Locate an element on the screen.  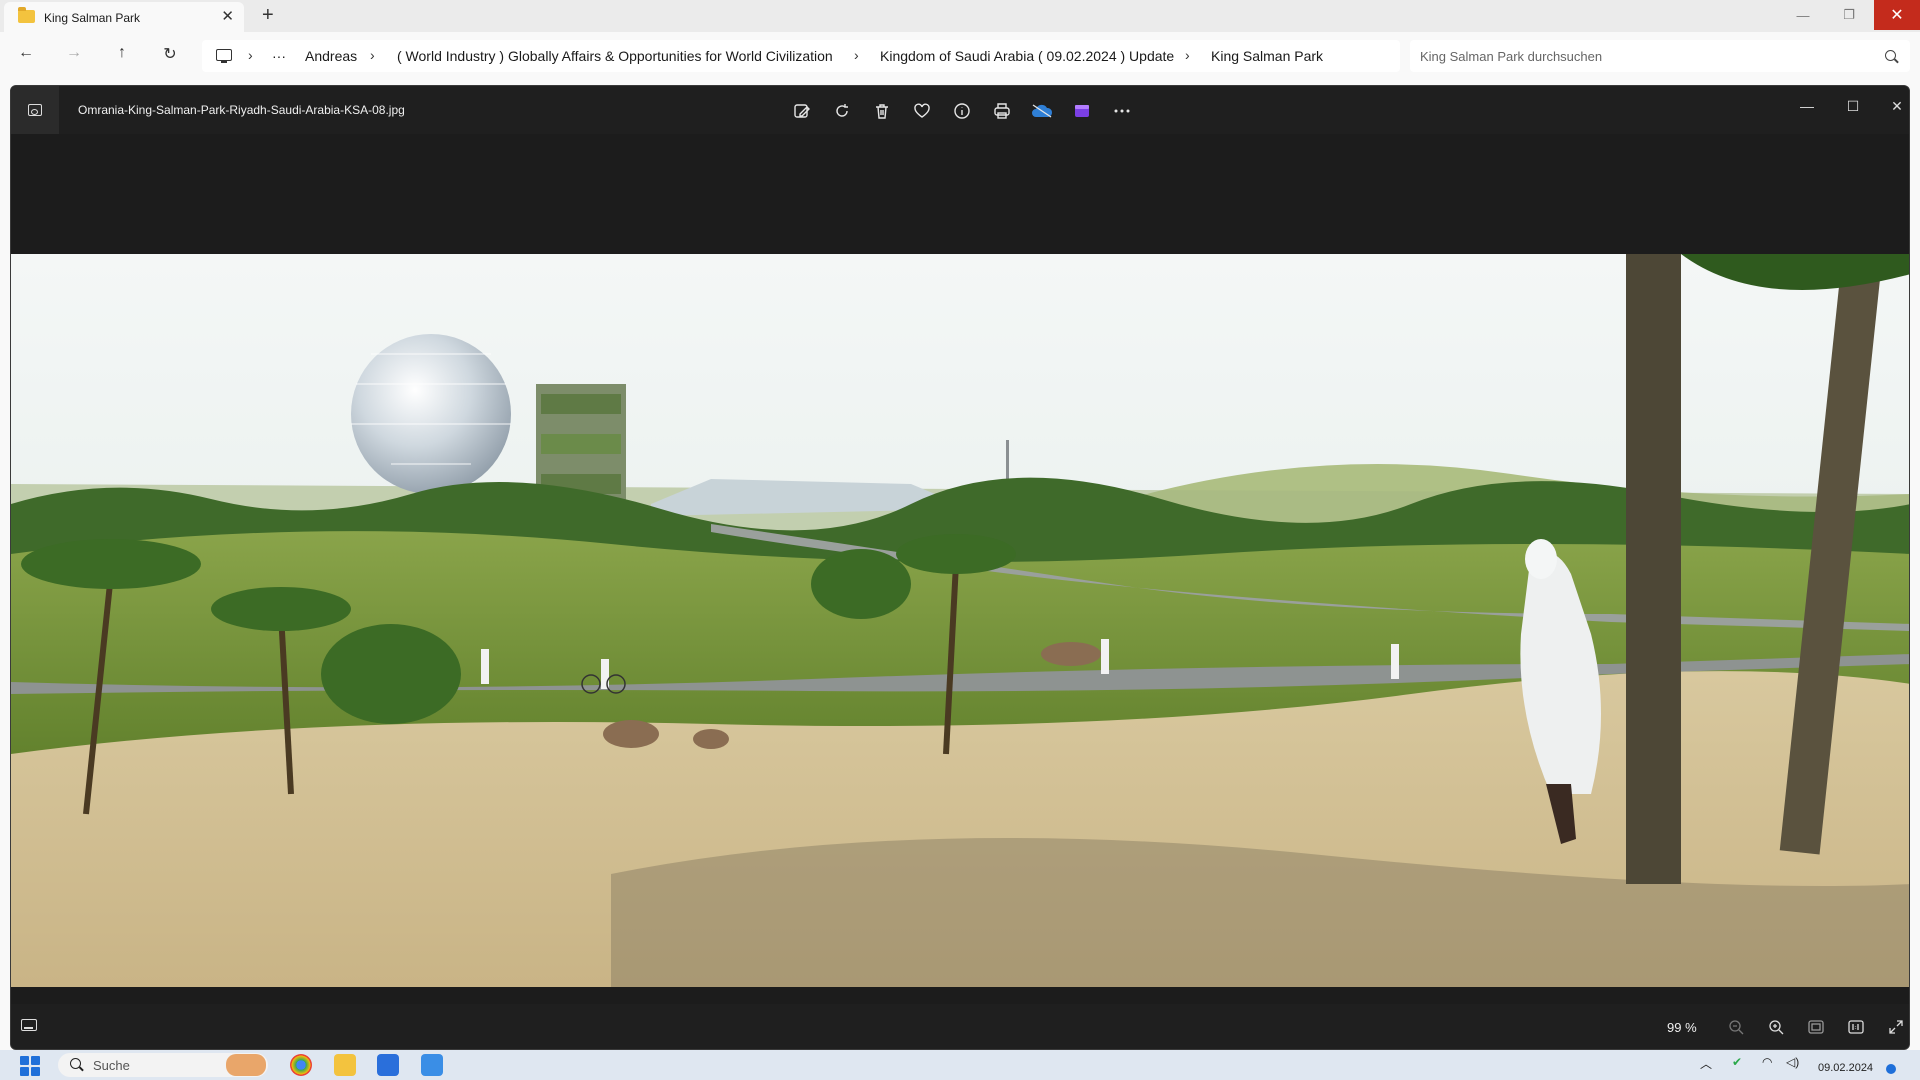
wifi-icon: ◠ is located at coordinates (1767, 1062).